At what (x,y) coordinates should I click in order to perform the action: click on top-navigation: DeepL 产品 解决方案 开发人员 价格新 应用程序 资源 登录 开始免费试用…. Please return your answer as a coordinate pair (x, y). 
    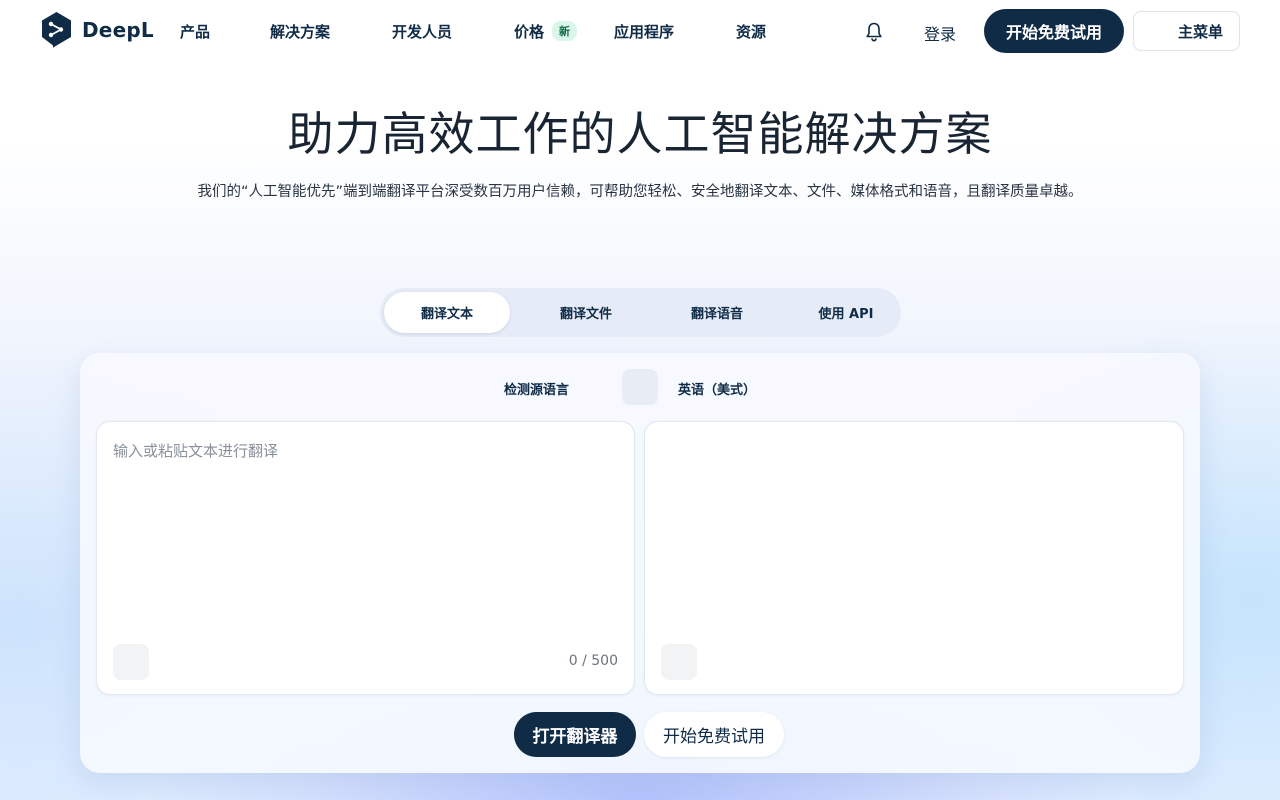
    Looking at the image, I should click on (640, 32).